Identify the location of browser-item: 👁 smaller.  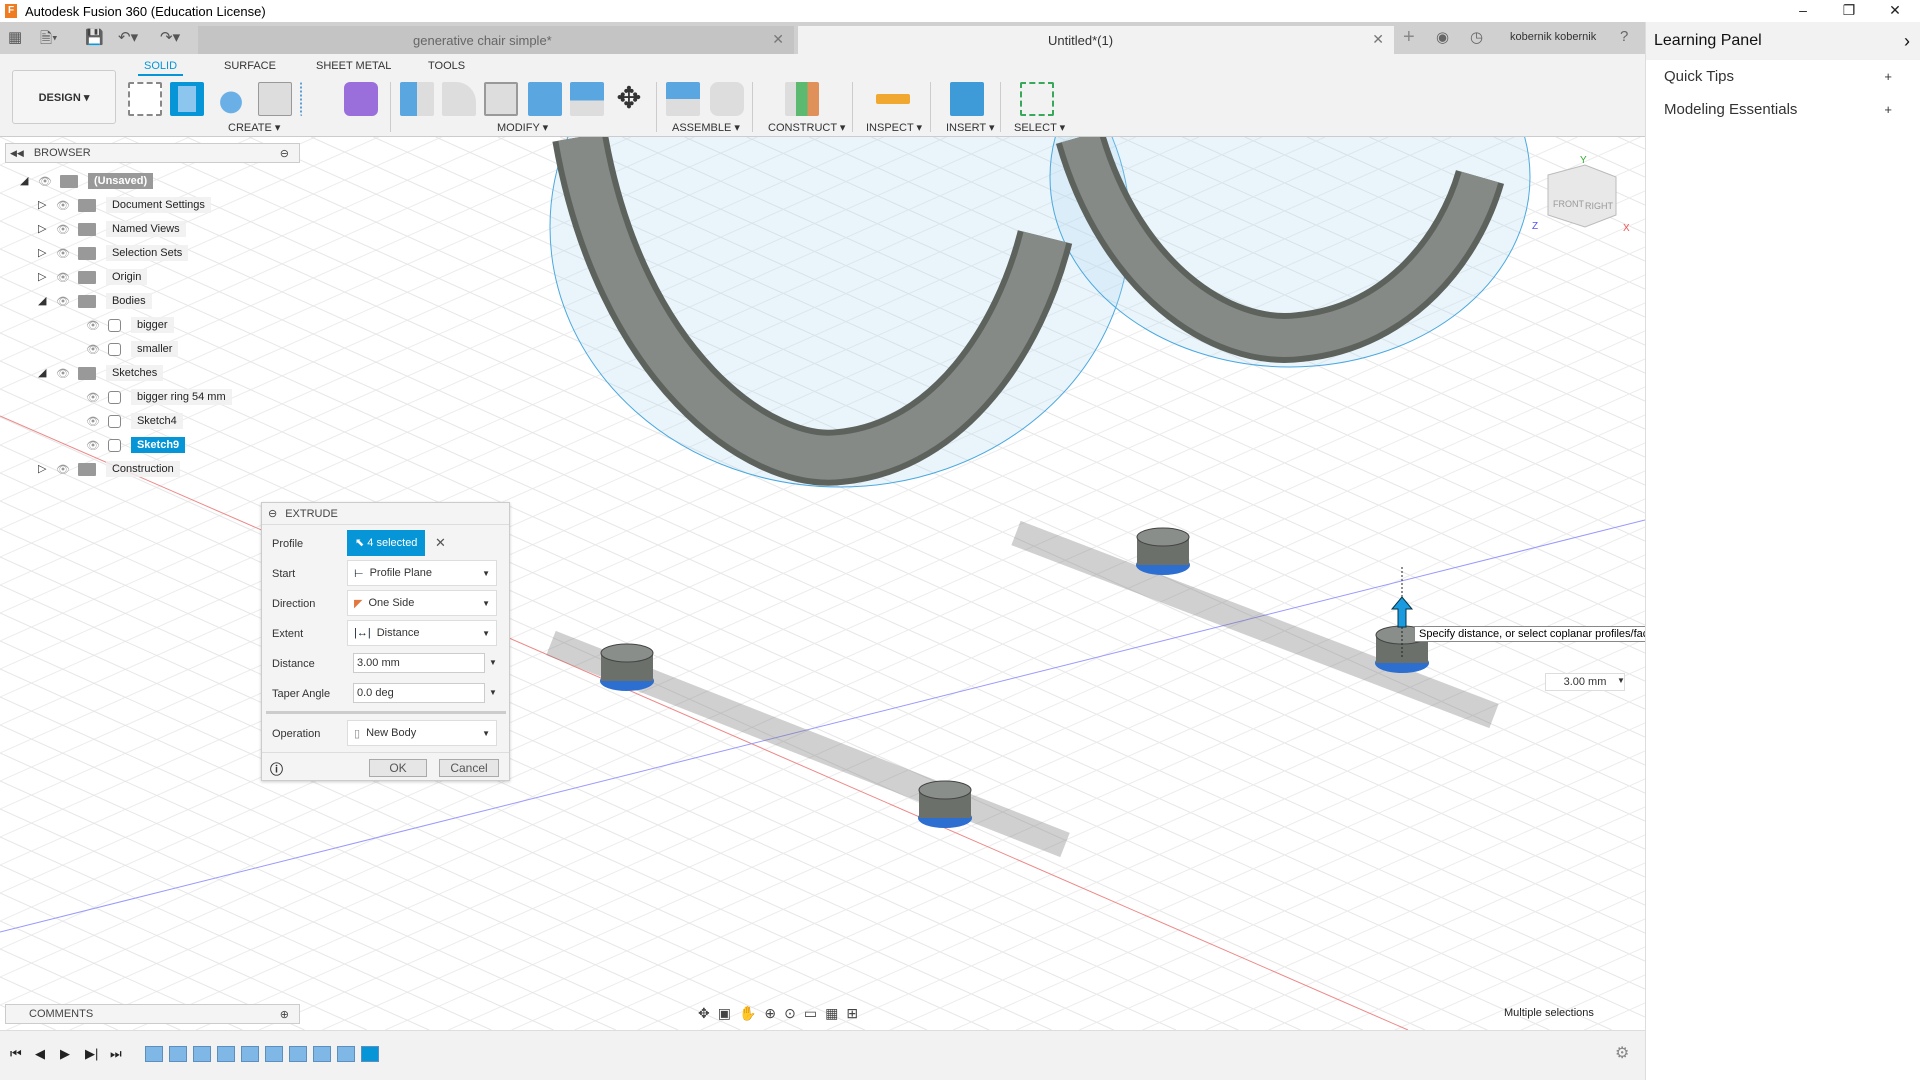
(132, 349).